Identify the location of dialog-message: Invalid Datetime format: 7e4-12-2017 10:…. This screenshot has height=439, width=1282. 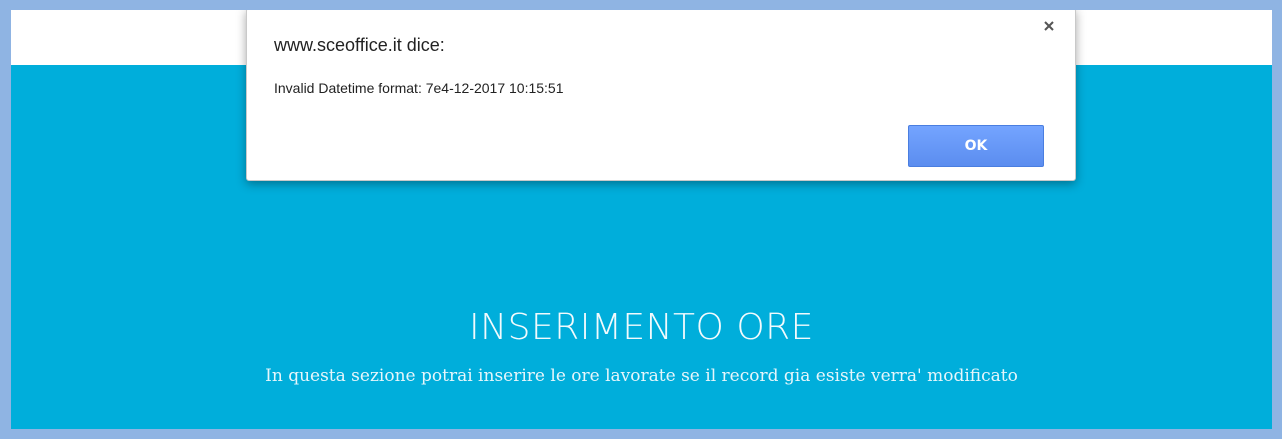
(419, 88).